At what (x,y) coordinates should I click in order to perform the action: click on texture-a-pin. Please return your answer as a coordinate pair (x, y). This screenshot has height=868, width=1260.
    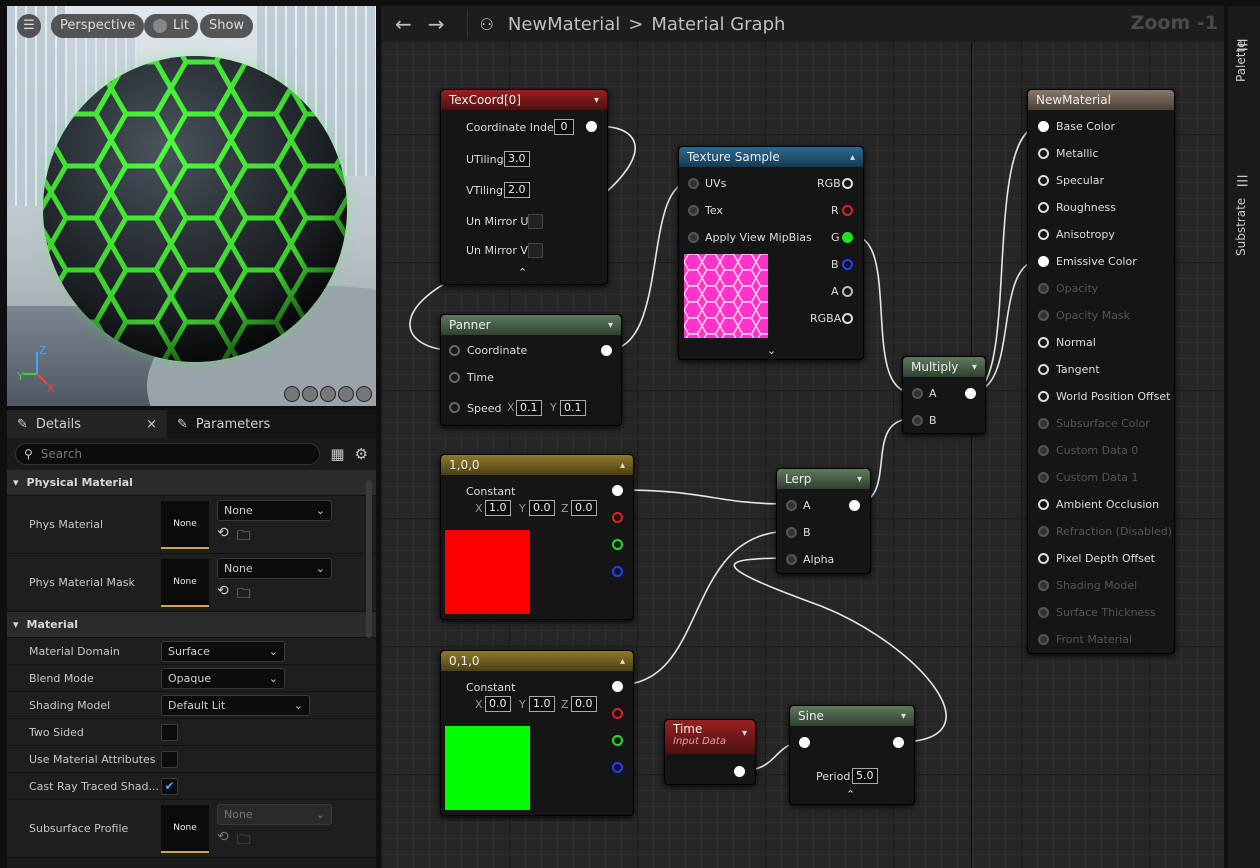
    Looking at the image, I should click on (847, 291).